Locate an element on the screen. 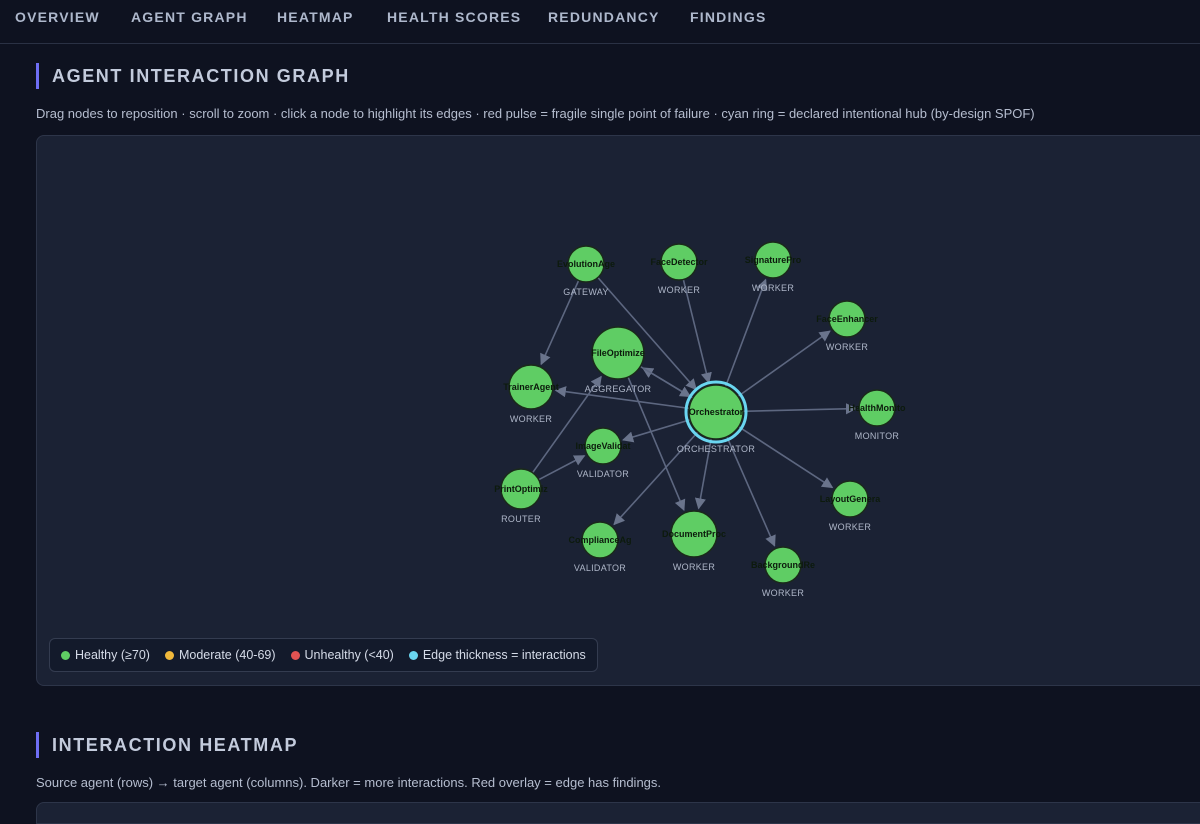 The height and width of the screenshot is (824, 1200). node-label: ImageValidat is located at coordinates (602, 446).